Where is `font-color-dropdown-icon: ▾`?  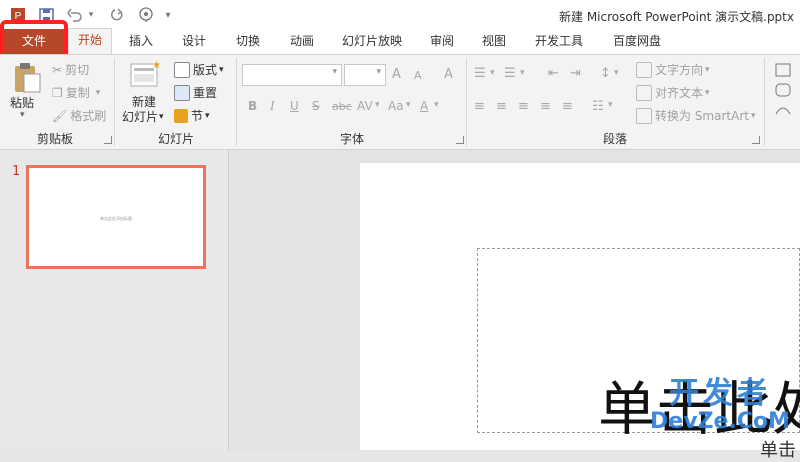
font-color-dropdown-icon: ▾ is located at coordinates (436, 105).